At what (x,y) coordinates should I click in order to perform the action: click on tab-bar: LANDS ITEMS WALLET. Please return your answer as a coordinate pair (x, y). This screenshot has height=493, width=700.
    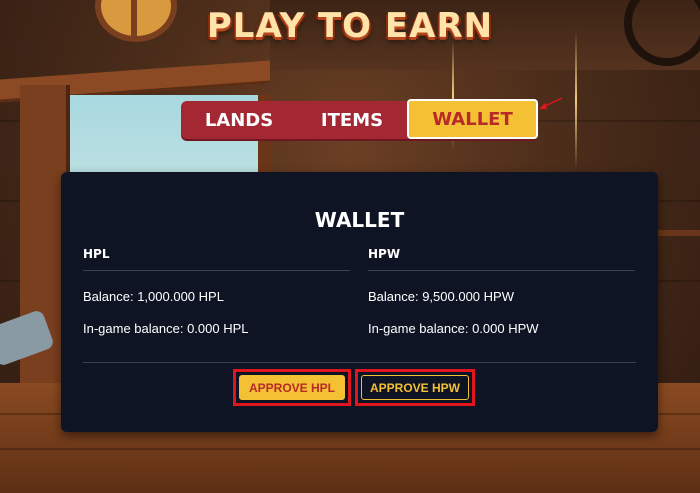
    Looking at the image, I should click on (359, 119).